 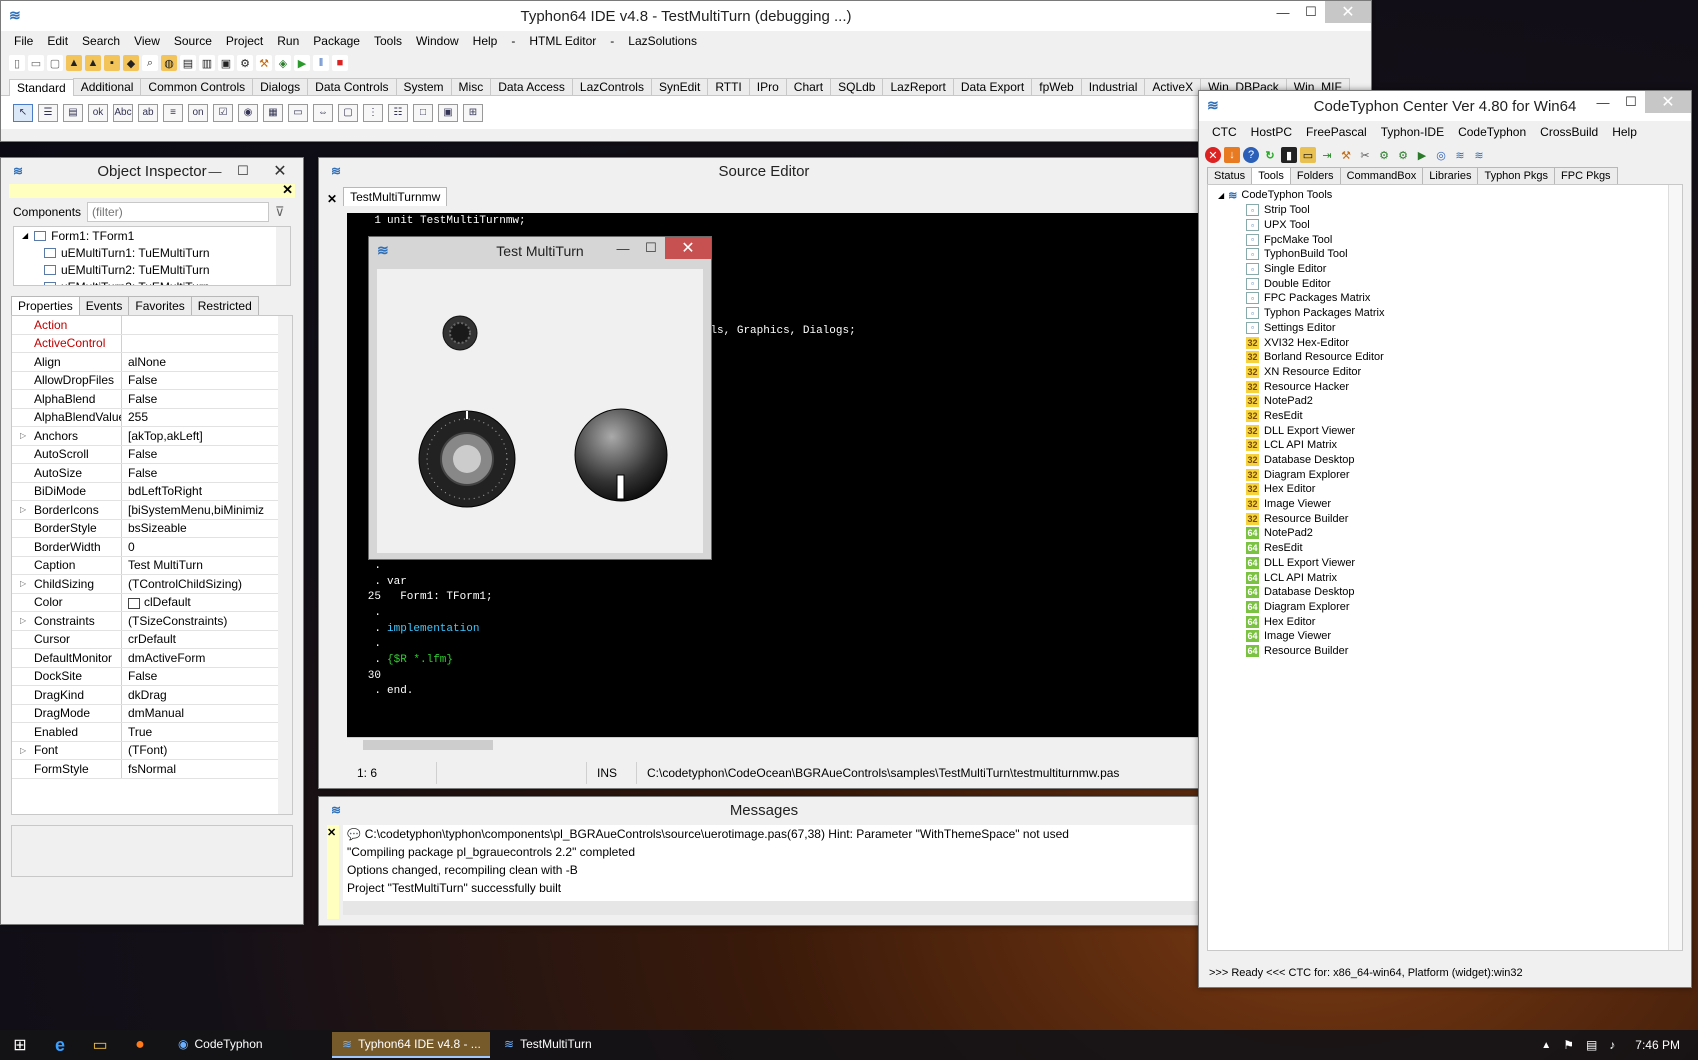 What do you see at coordinates (1546, 1045) in the screenshot?
I see `tray-chevron-icon: ▲` at bounding box center [1546, 1045].